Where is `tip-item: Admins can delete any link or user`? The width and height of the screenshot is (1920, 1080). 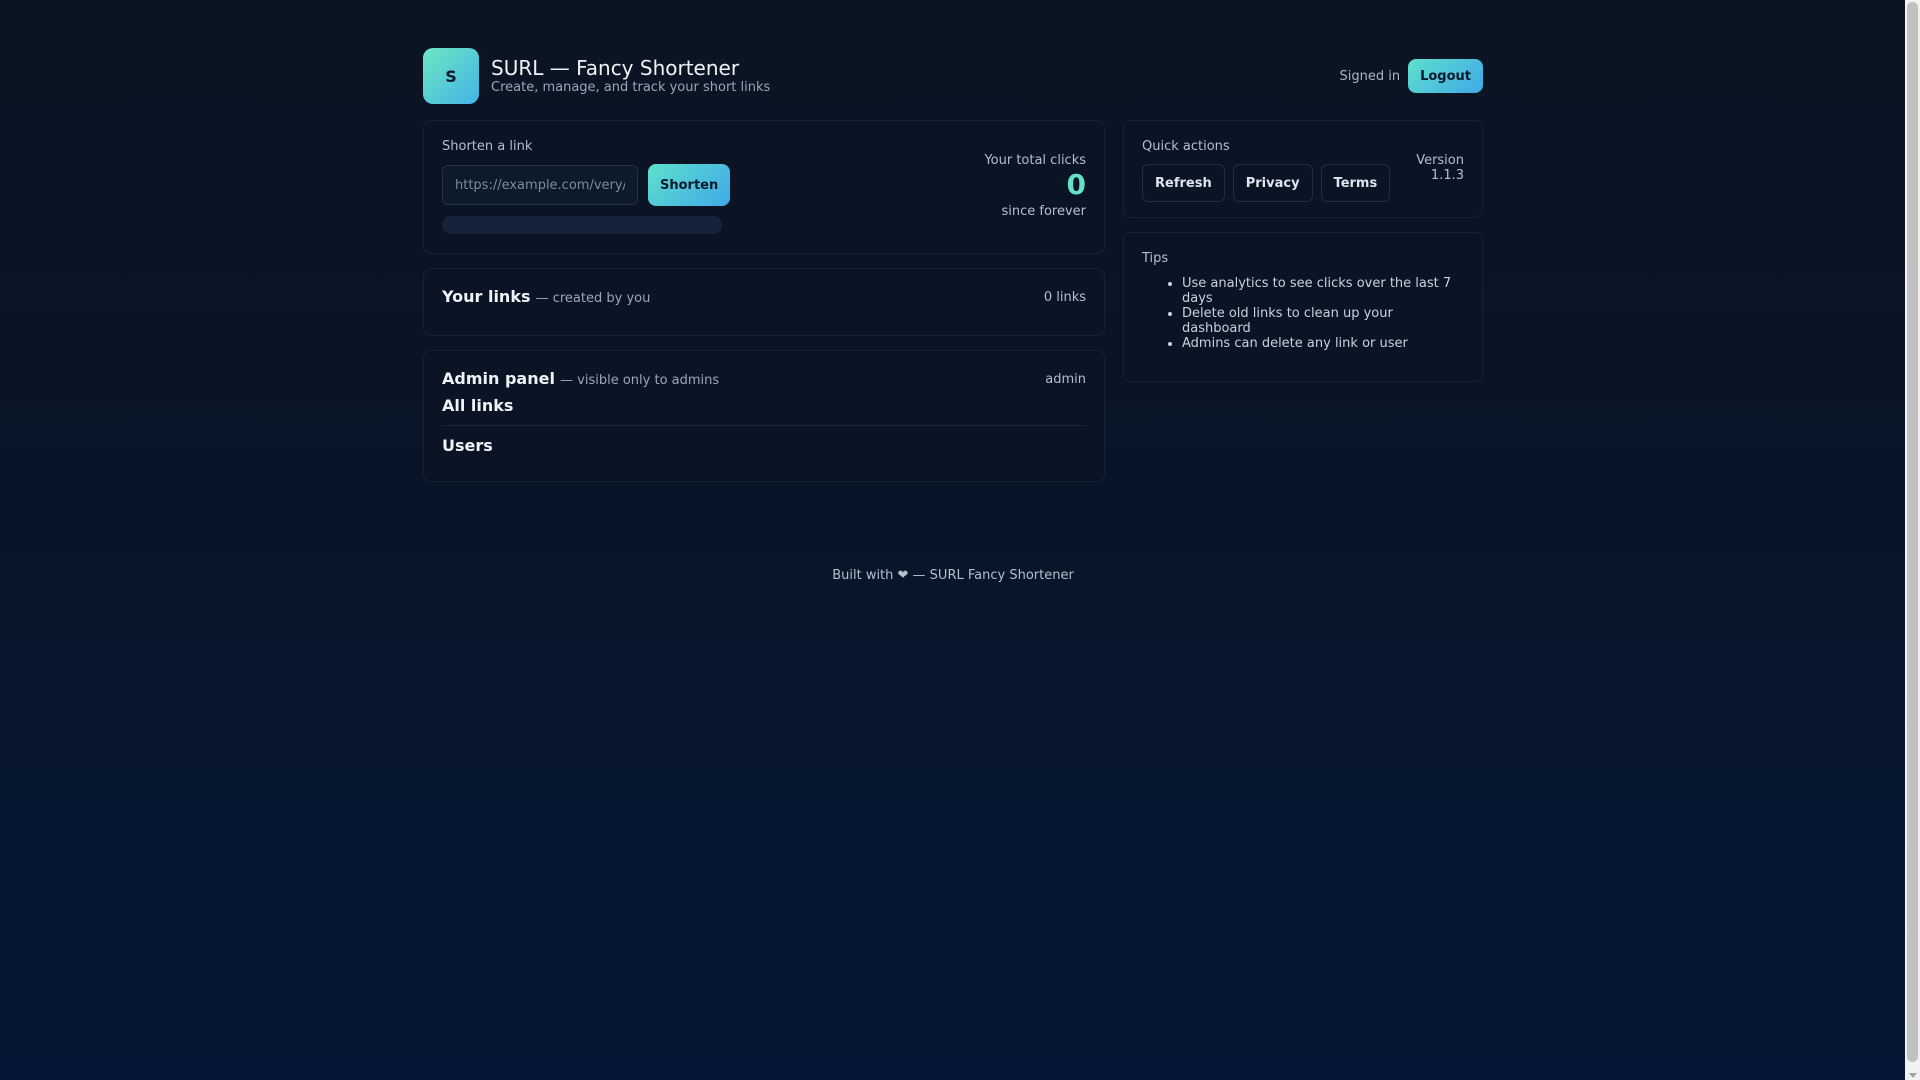 tip-item: Admins can delete any link or user is located at coordinates (1323, 343).